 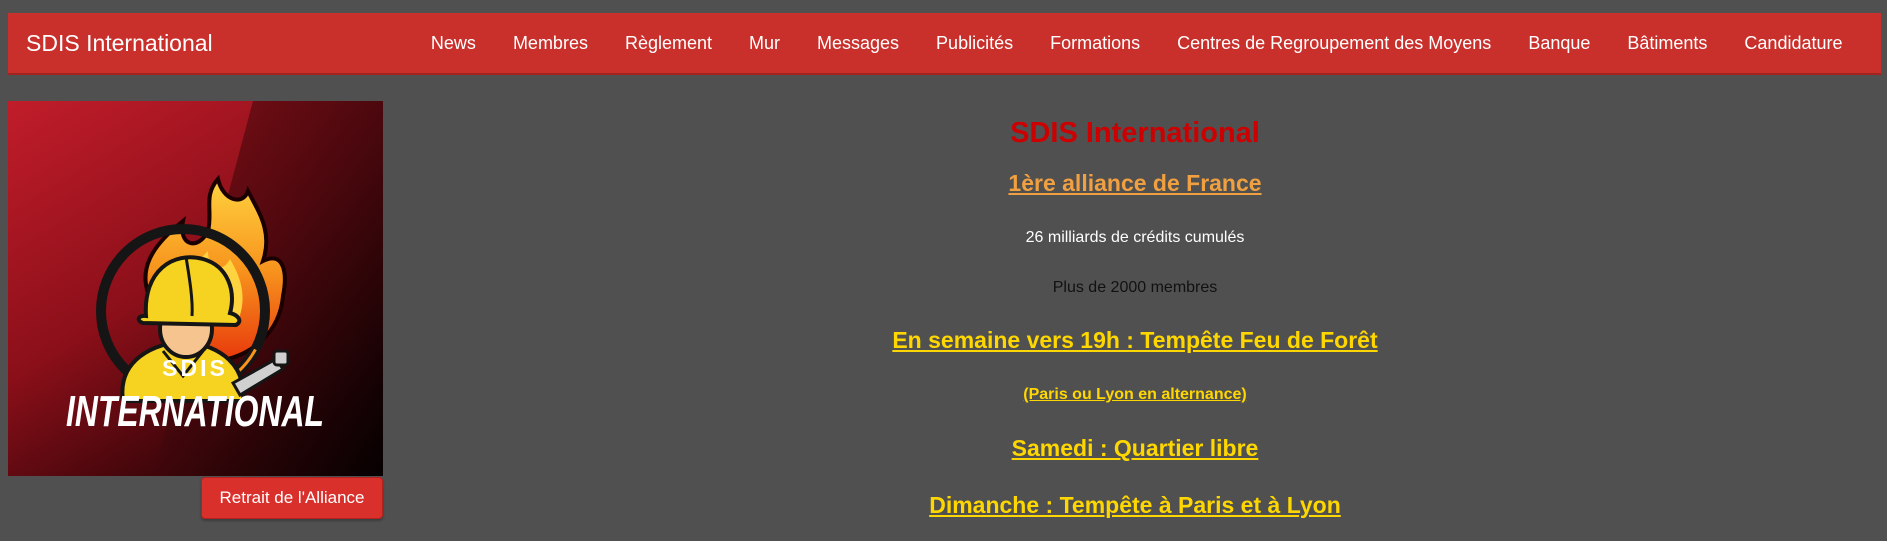 What do you see at coordinates (1135, 448) in the screenshot?
I see `saturday-event: Samedi : Quartier libre` at bounding box center [1135, 448].